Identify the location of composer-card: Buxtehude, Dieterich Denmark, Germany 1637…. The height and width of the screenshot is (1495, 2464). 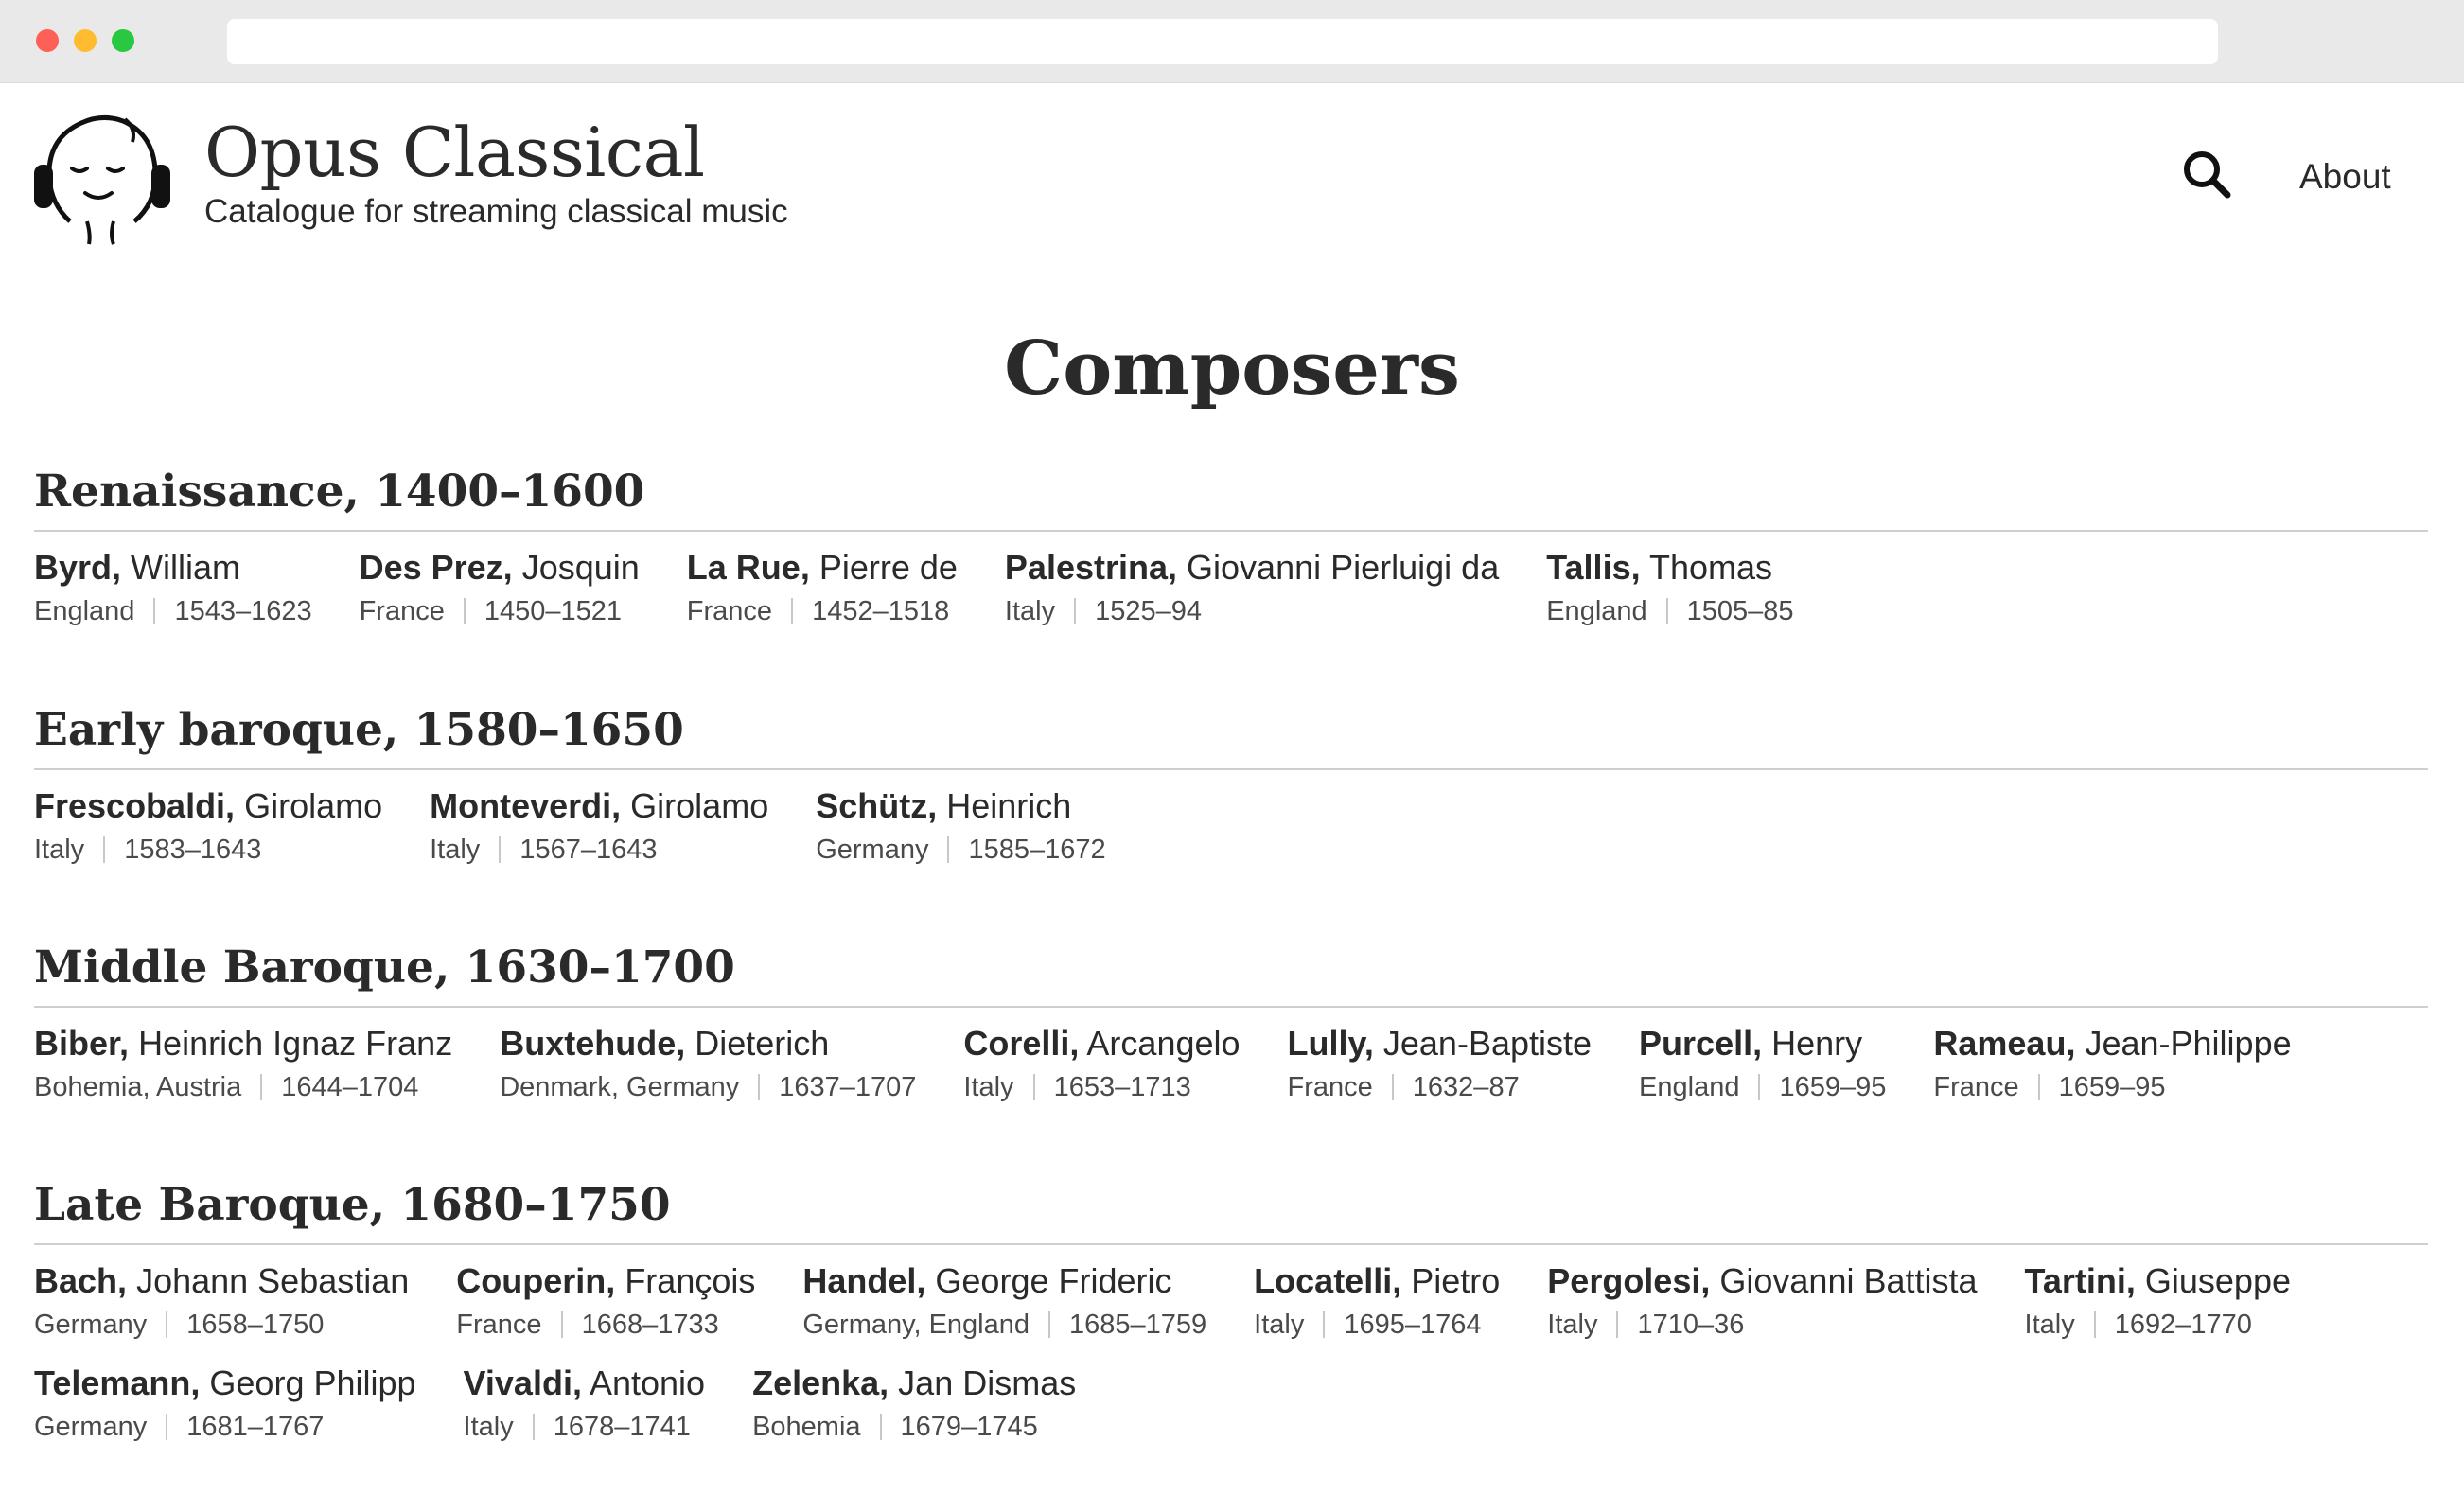
(708, 1064).